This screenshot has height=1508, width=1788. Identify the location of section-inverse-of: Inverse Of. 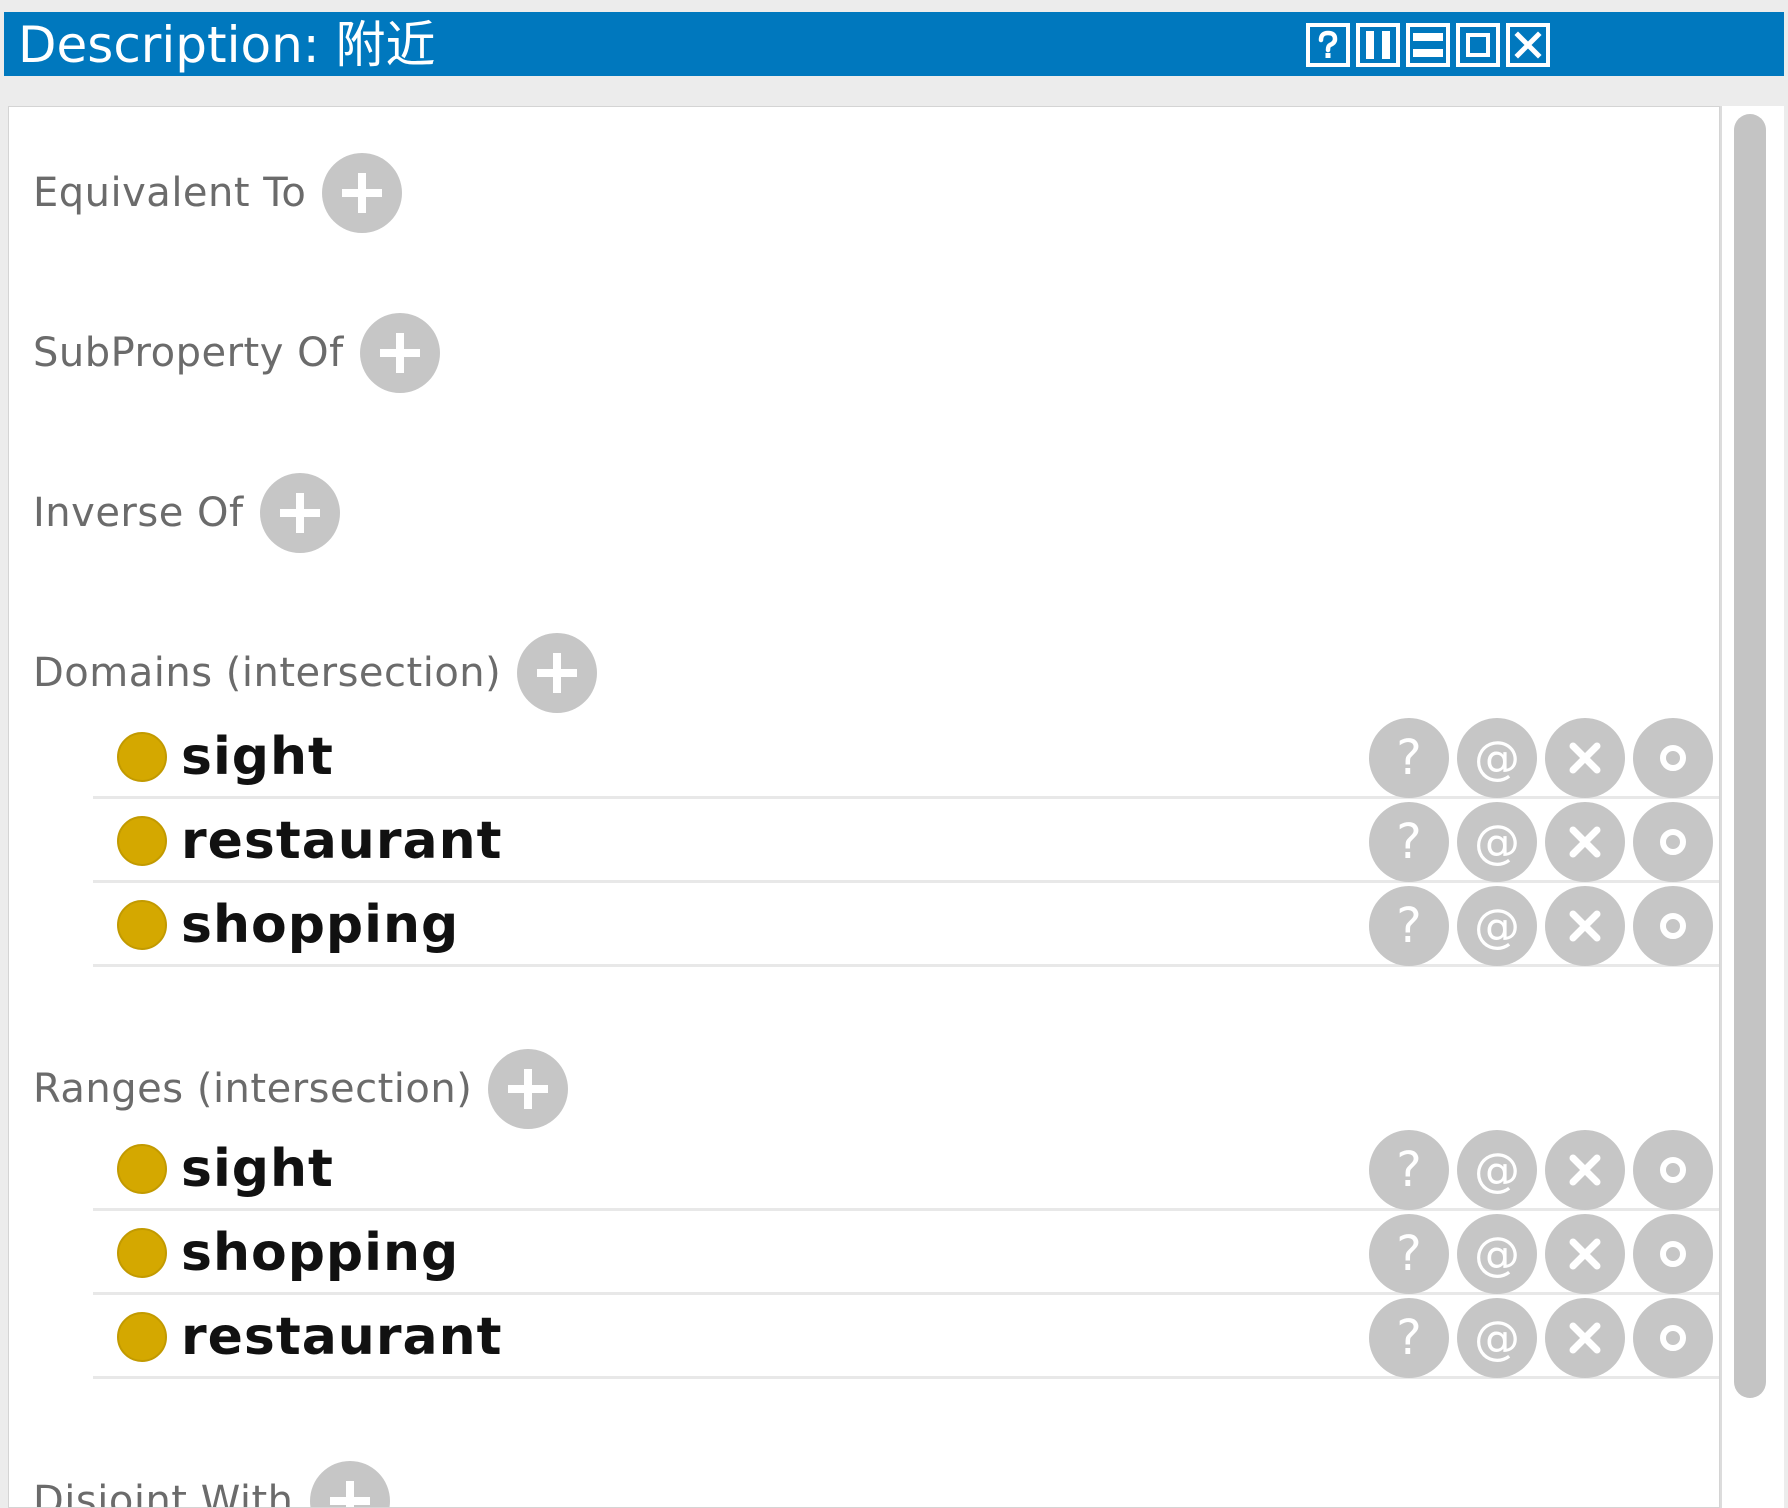
(186, 513).